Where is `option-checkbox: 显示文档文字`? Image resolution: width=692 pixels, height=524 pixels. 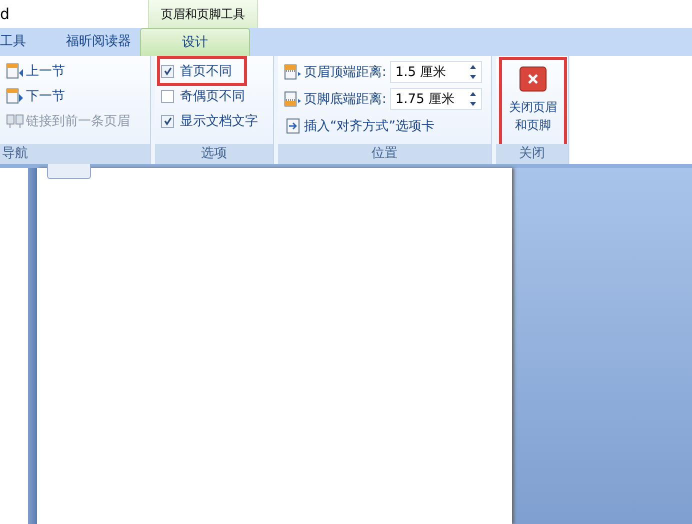
option-checkbox: 显示文档文字 is located at coordinates (215, 121).